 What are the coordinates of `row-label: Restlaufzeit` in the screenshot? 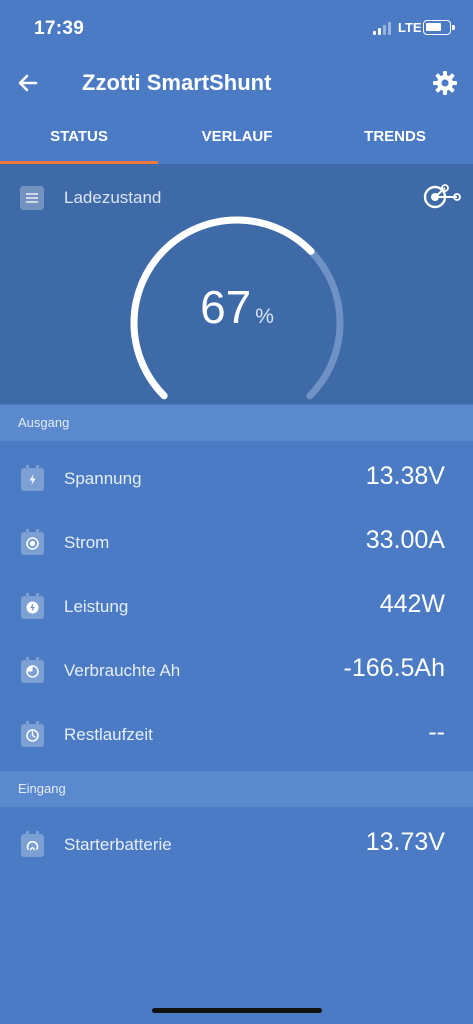 It's located at (108, 734).